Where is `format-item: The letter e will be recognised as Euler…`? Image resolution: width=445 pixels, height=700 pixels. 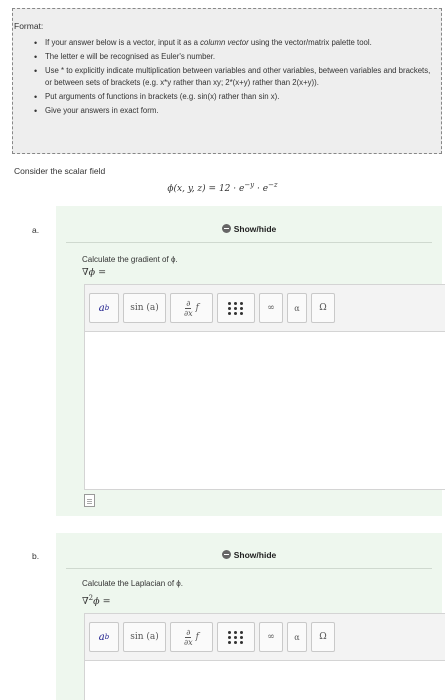
format-item: The letter e will be recognised as Euler… is located at coordinates (234, 57).